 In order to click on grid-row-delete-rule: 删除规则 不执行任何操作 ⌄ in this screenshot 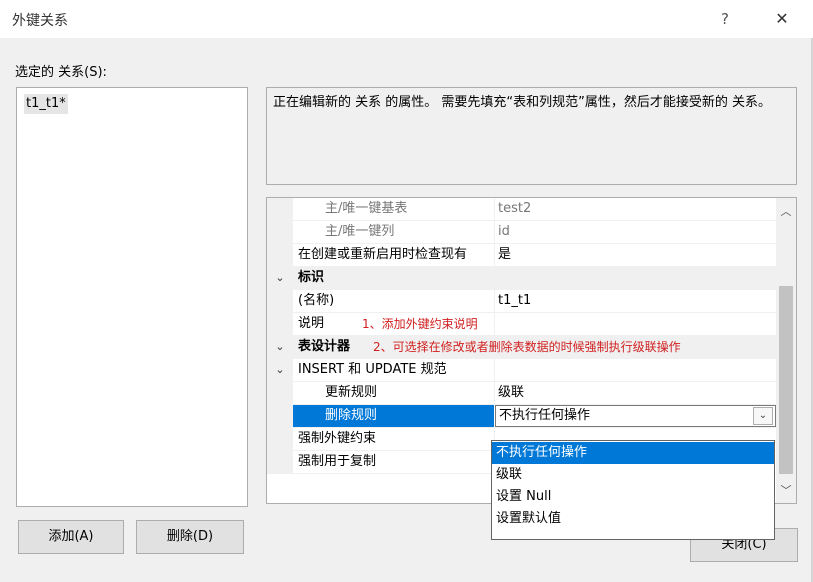, I will do `click(521, 416)`.